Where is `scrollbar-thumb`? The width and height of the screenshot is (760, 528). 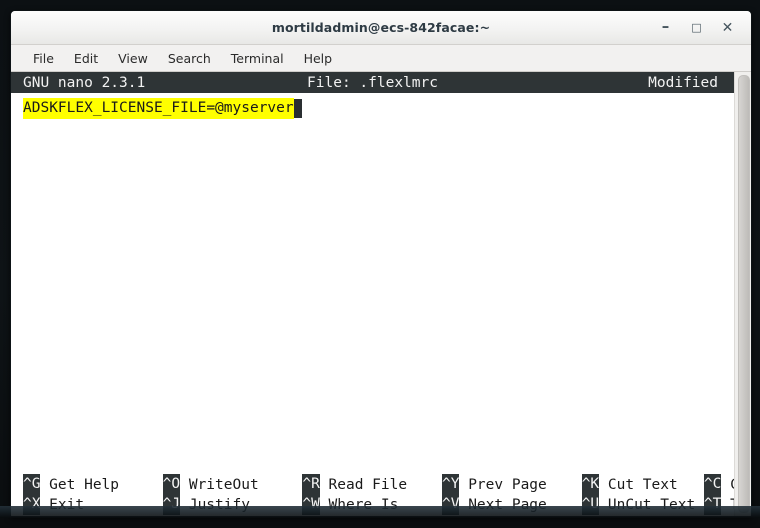
scrollbar-thumb is located at coordinates (744, 294).